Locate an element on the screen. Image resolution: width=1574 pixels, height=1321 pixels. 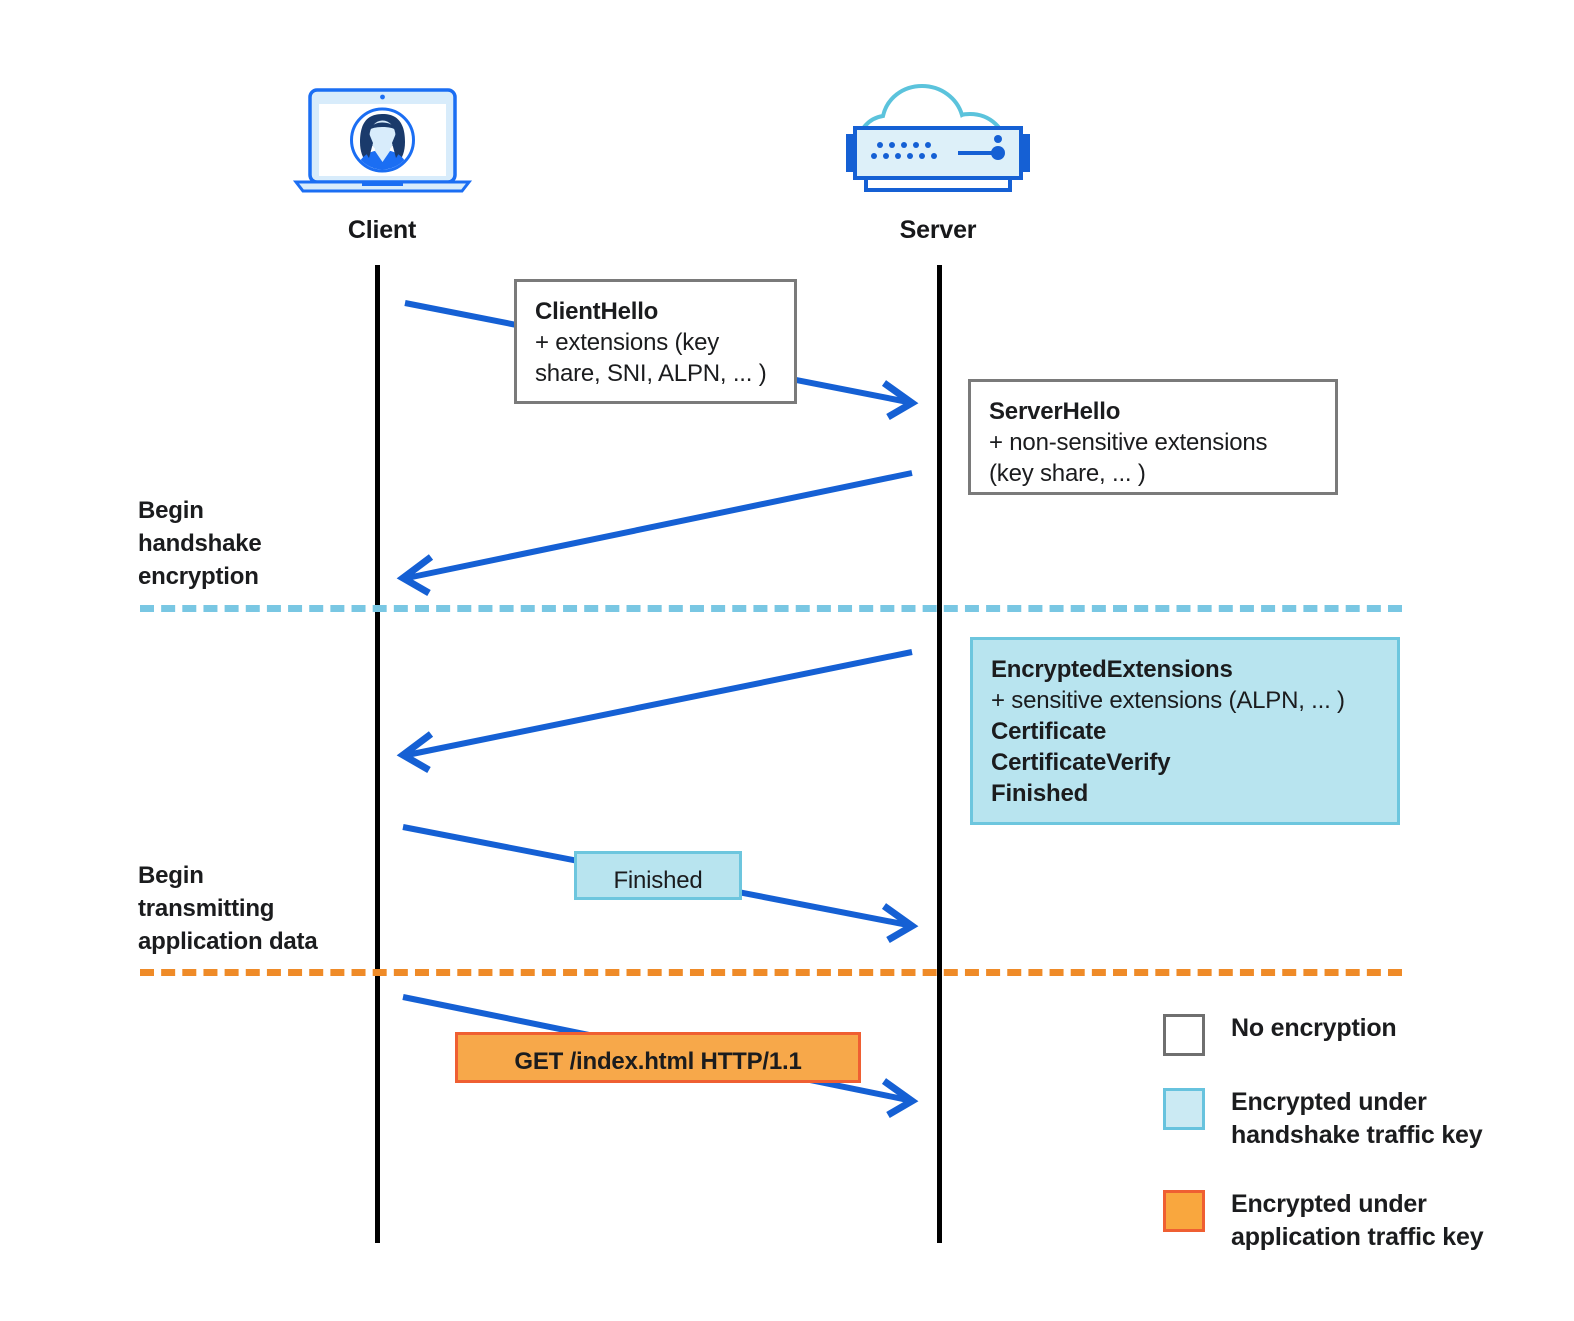
actor-label-server: Server is located at coordinates (938, 230).